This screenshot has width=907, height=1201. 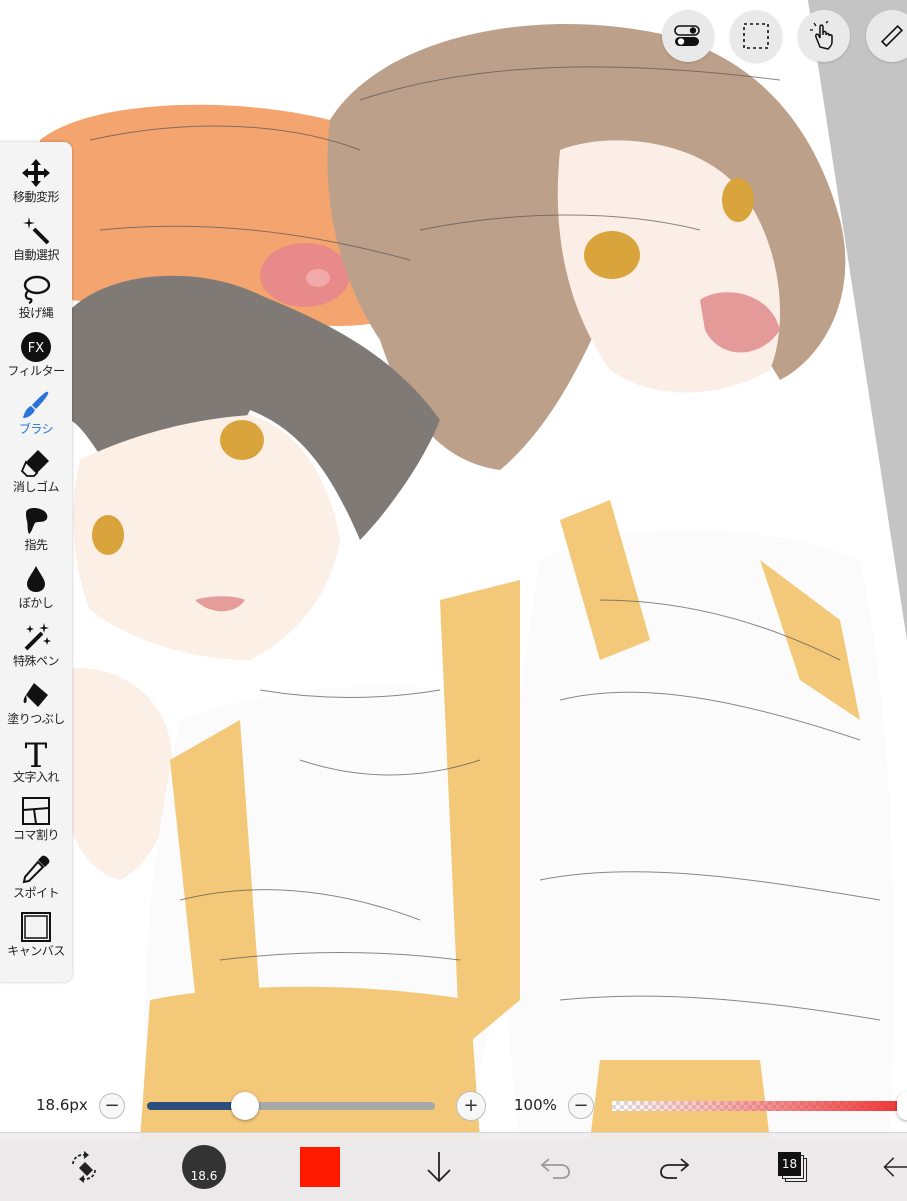 I want to click on tool-label: 特殊ペン, so click(x=36, y=661).